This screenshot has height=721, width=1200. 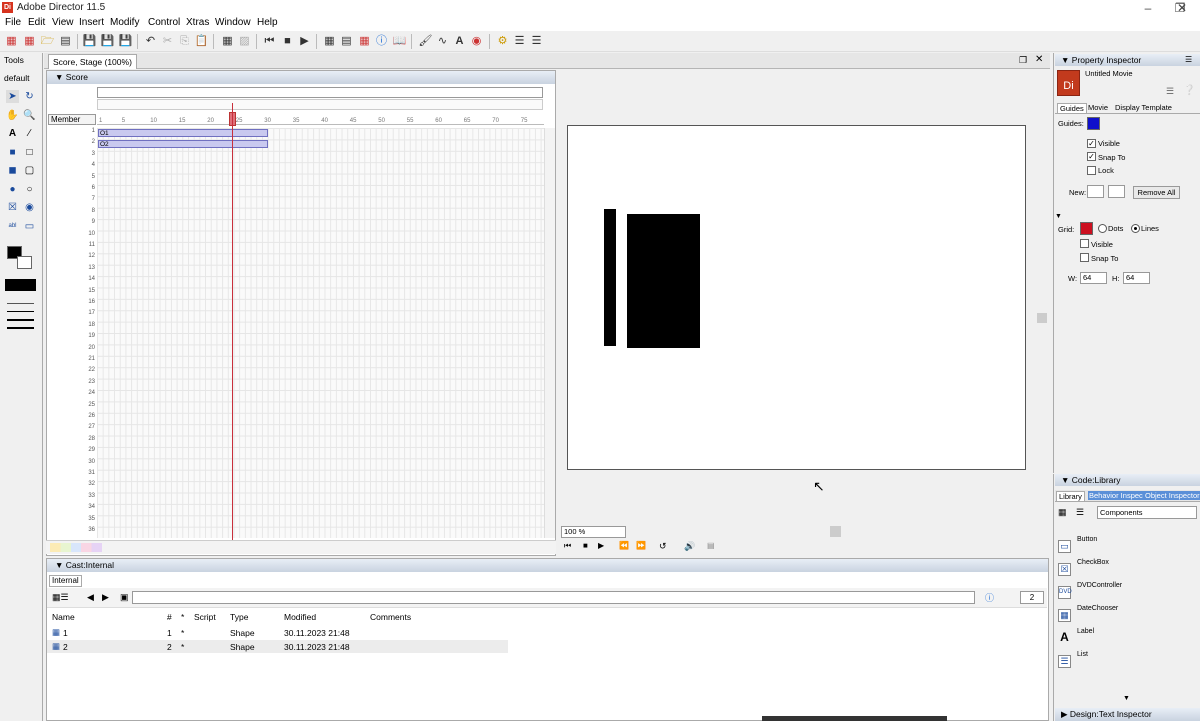 What do you see at coordinates (65, 581) in the screenshot?
I see `cast-tab-internal: Internal` at bounding box center [65, 581].